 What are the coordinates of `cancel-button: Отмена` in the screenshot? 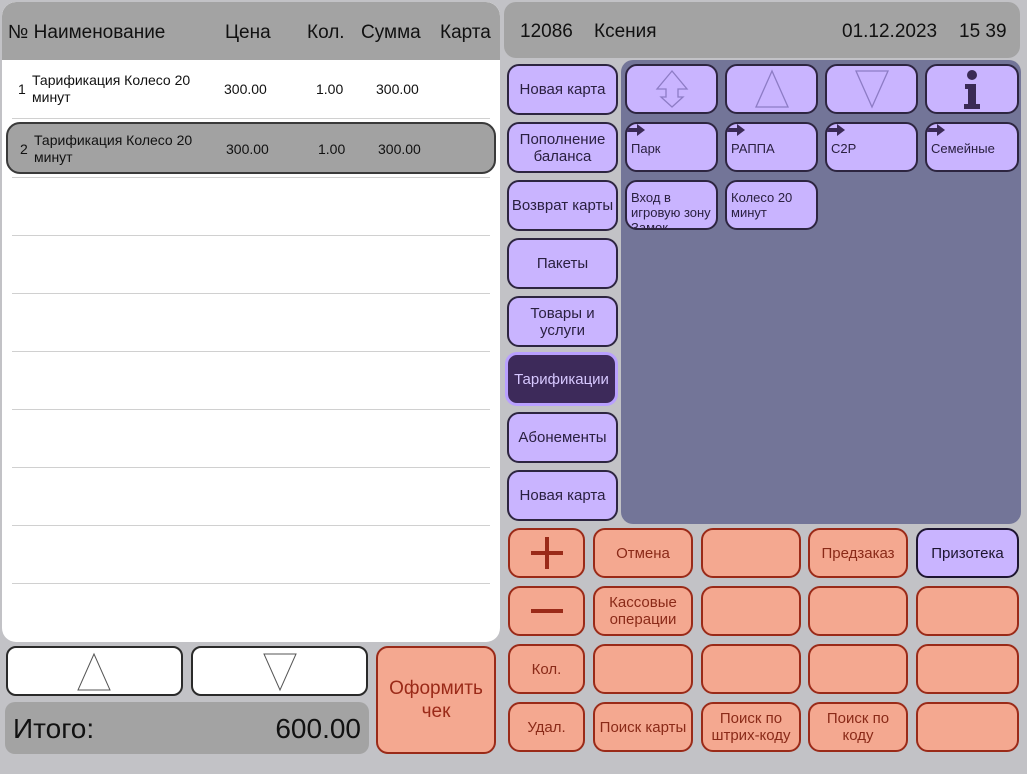 It's located at (643, 553).